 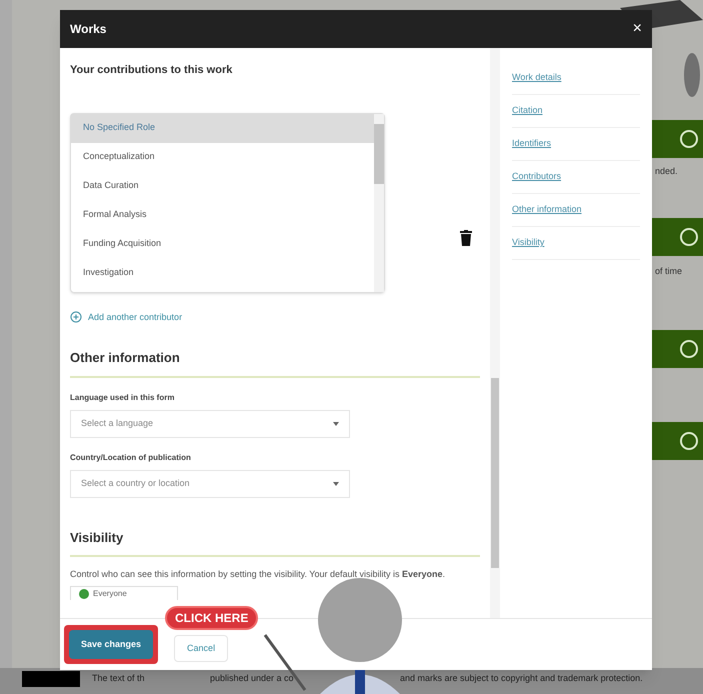 I want to click on role-option: Funding Acquisition, so click(x=222, y=244).